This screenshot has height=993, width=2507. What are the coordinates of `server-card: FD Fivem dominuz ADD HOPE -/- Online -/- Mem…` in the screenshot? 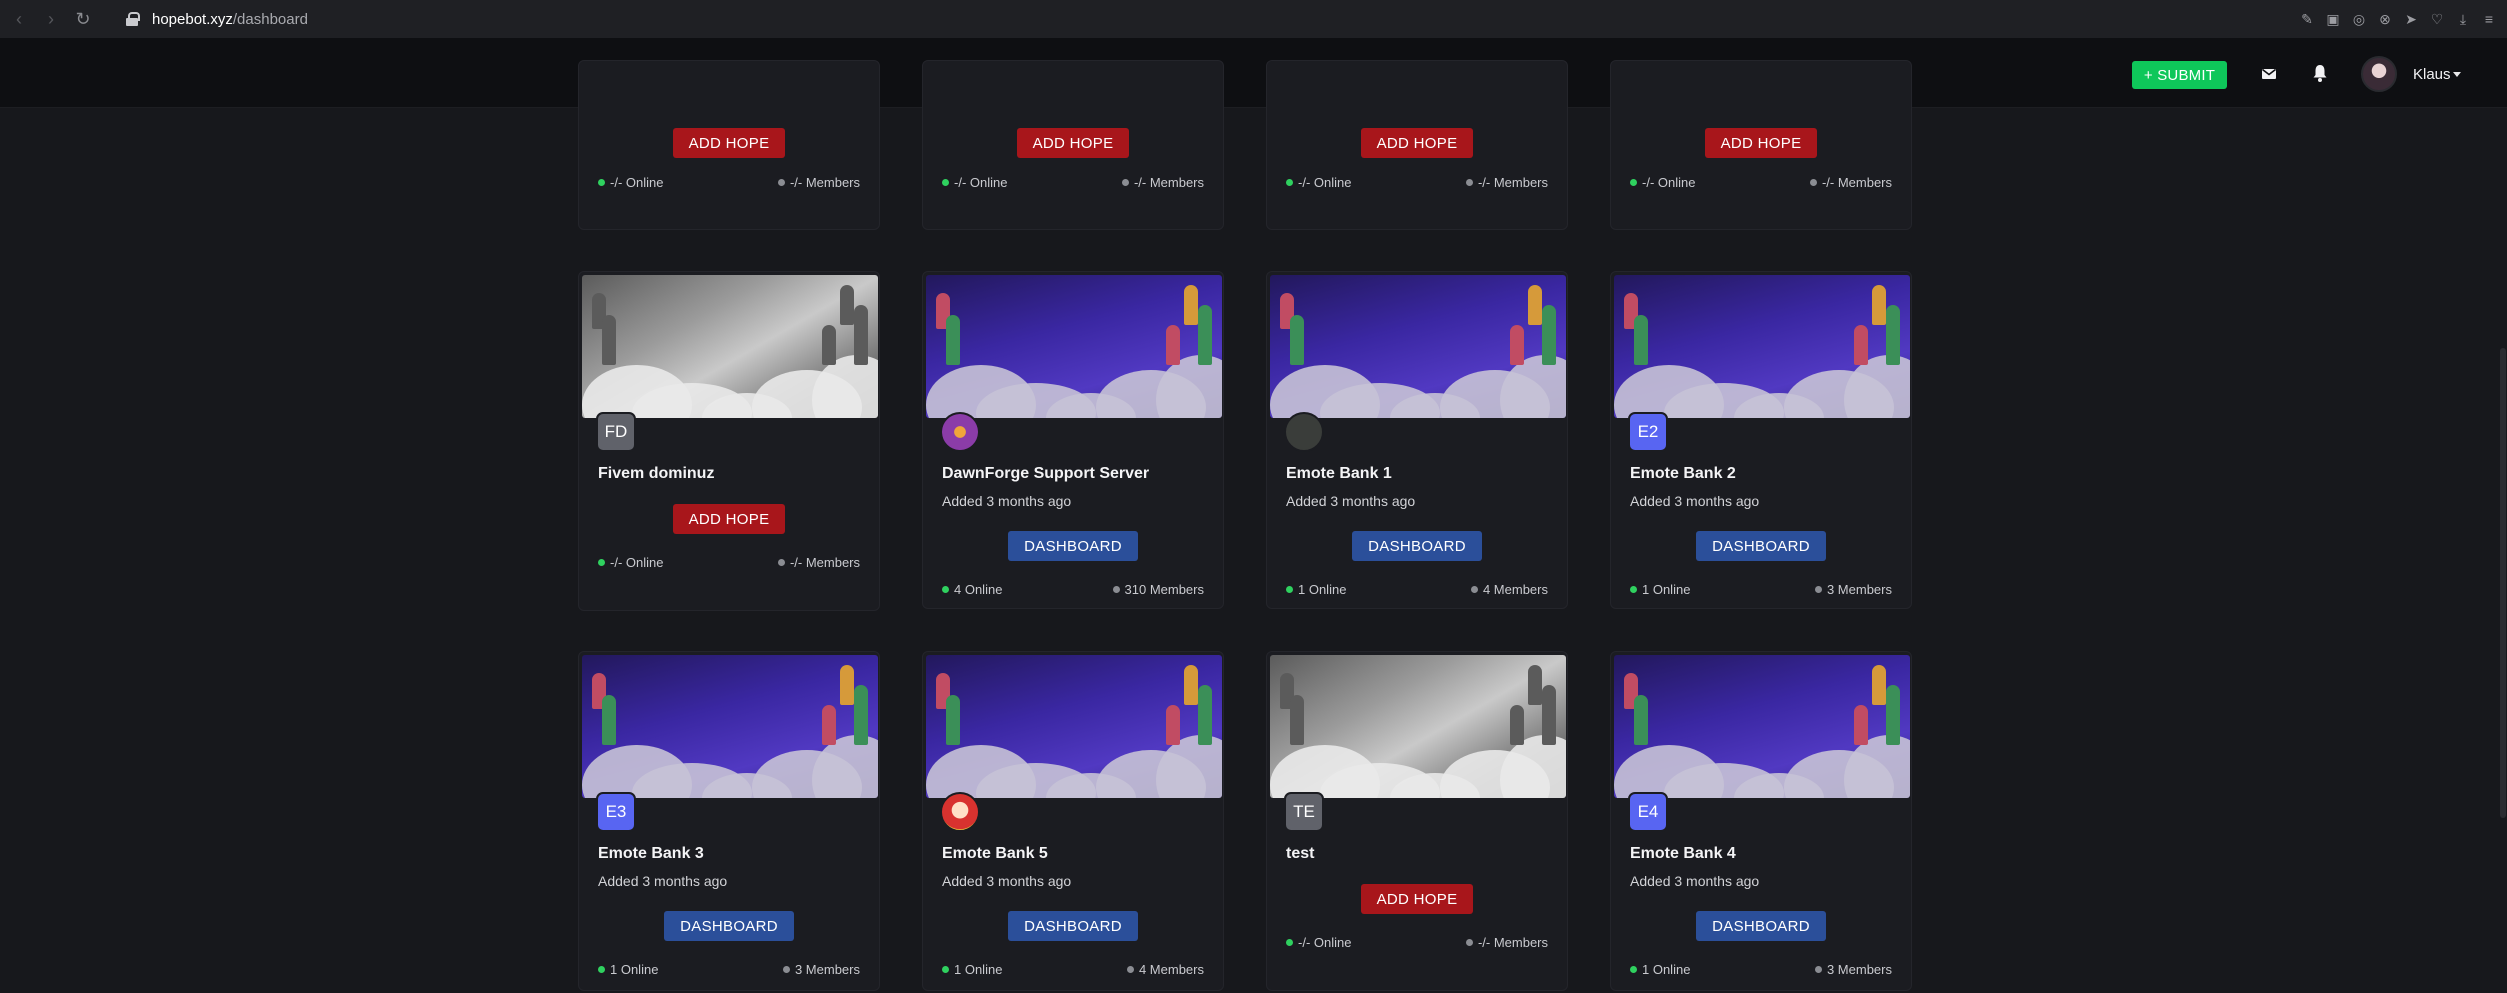 It's located at (729, 441).